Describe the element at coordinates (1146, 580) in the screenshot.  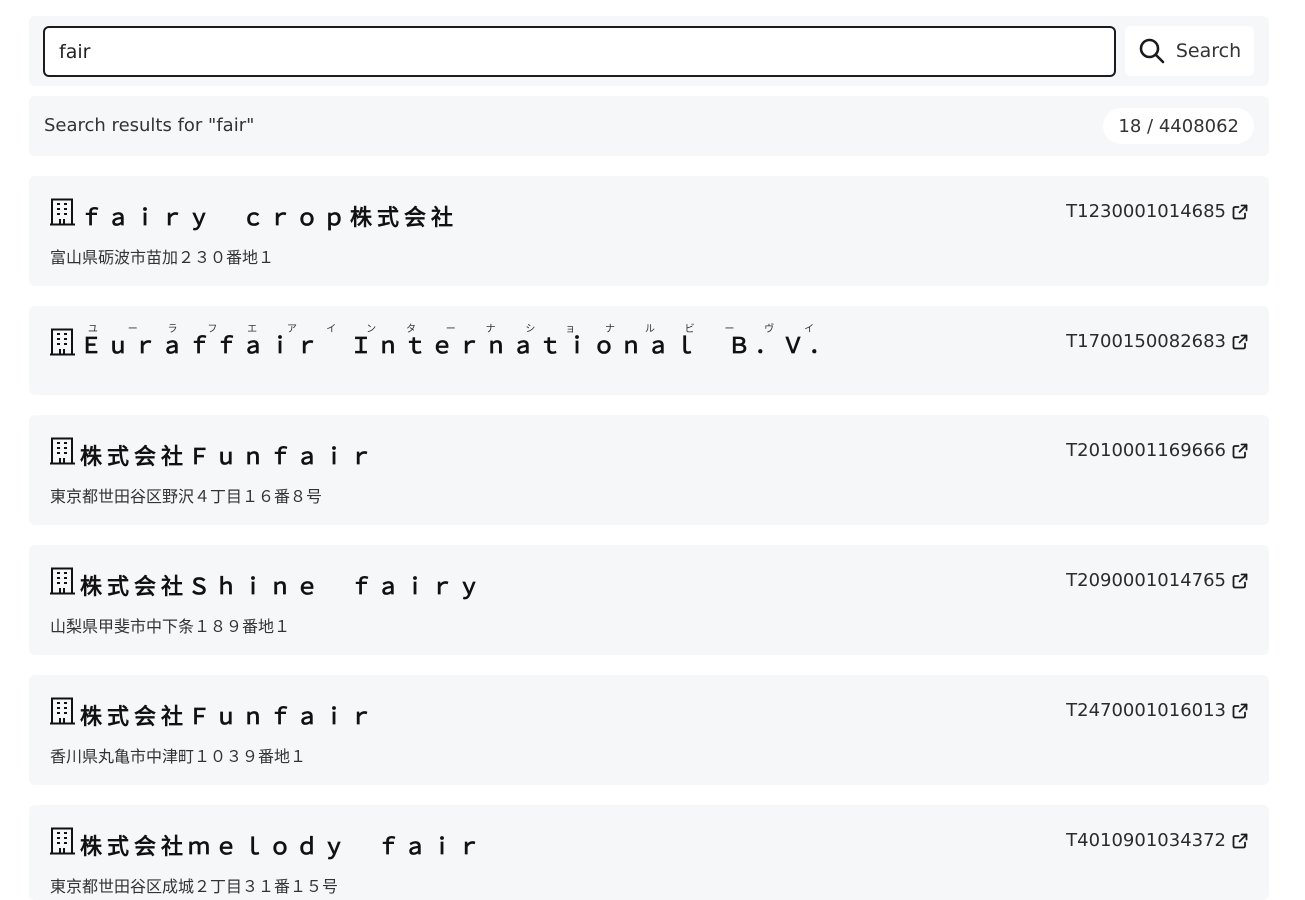
I see `registration-number: T2090001014765` at that location.